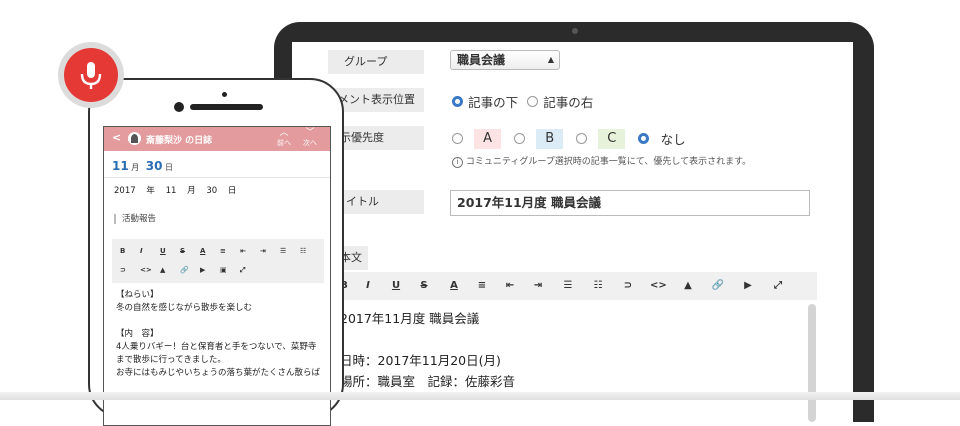 The height and width of the screenshot is (426, 960). I want to click on group-select: 職員会議 ▲, so click(505, 60).